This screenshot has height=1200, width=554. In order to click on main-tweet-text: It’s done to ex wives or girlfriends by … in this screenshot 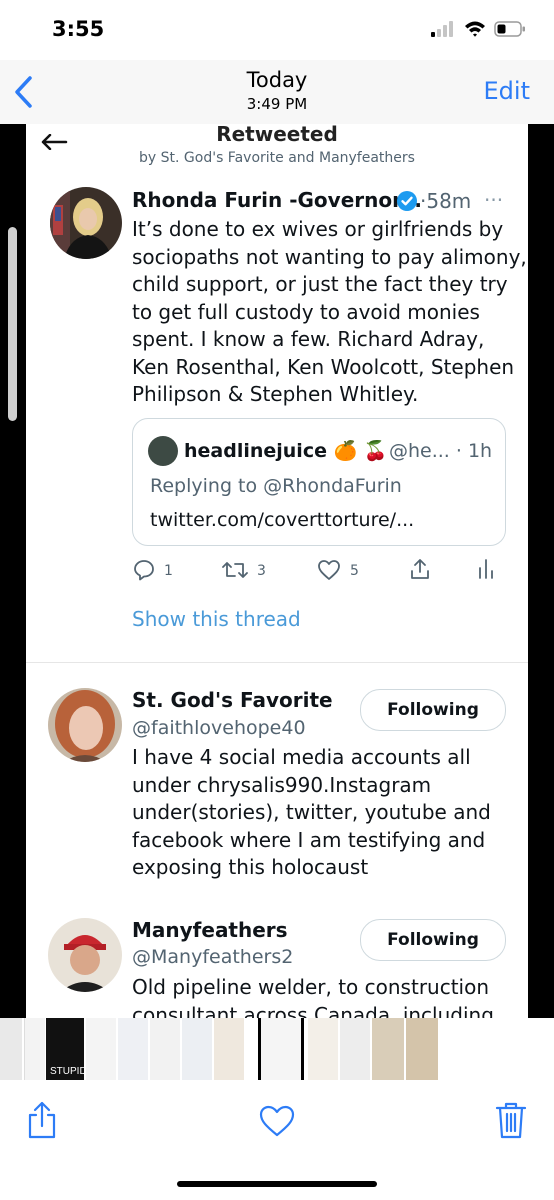, I will do `click(329, 311)`.